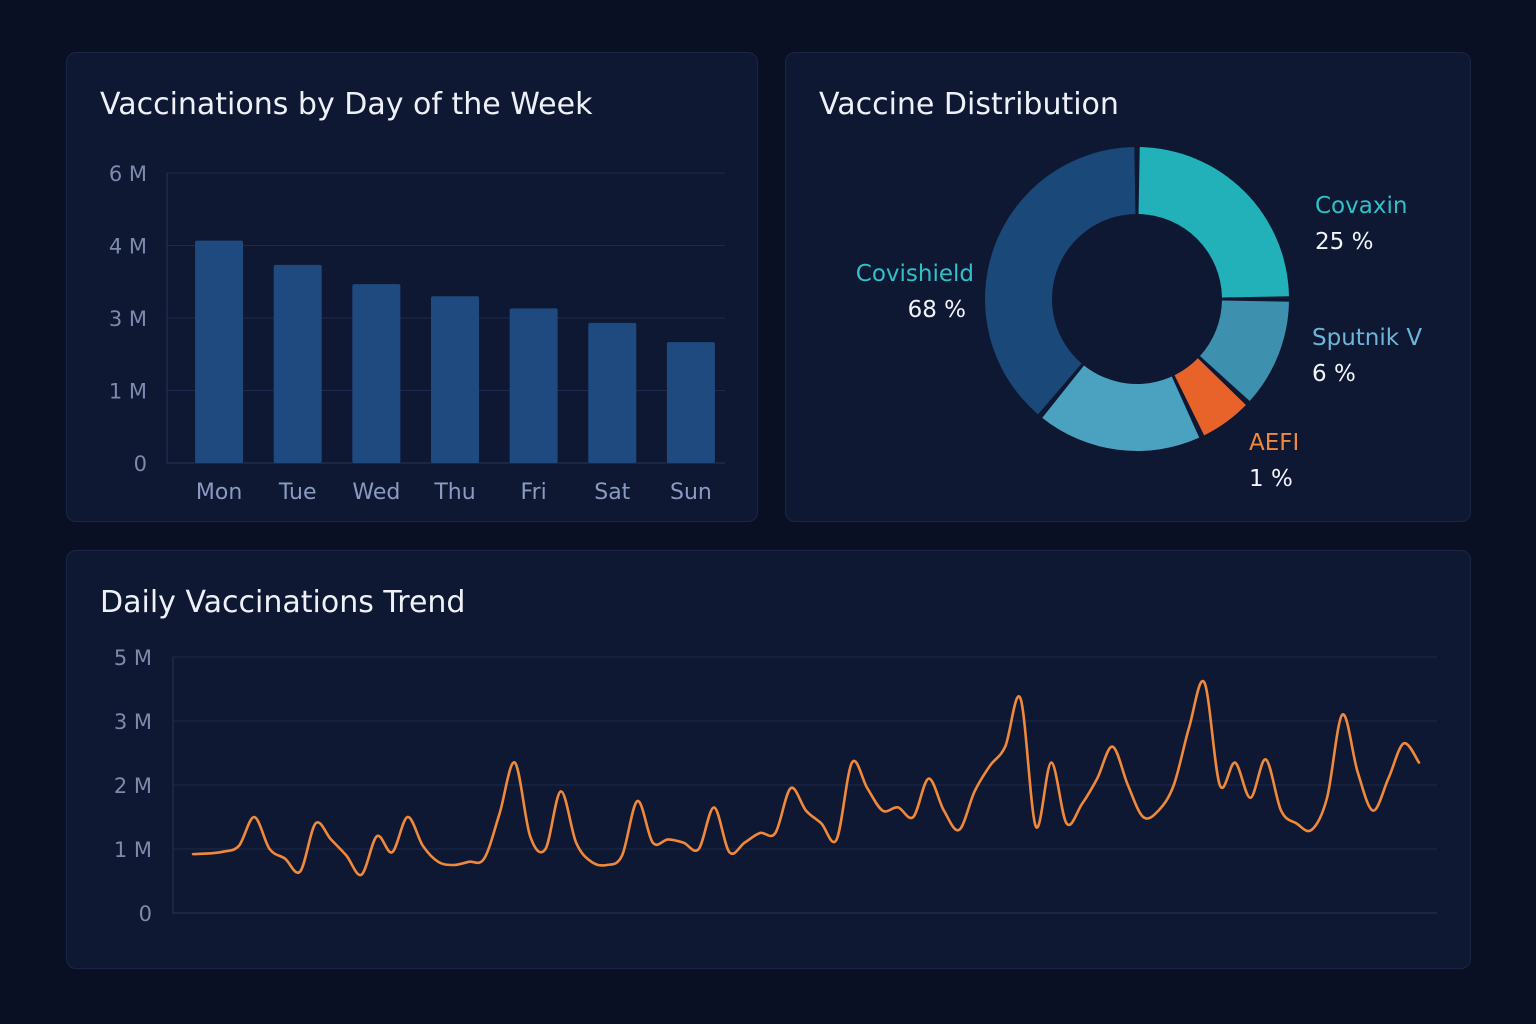 This screenshot has height=1024, width=1536. Describe the element at coordinates (128, 174) in the screenshot. I see `y-tick-label: 6 M` at that location.